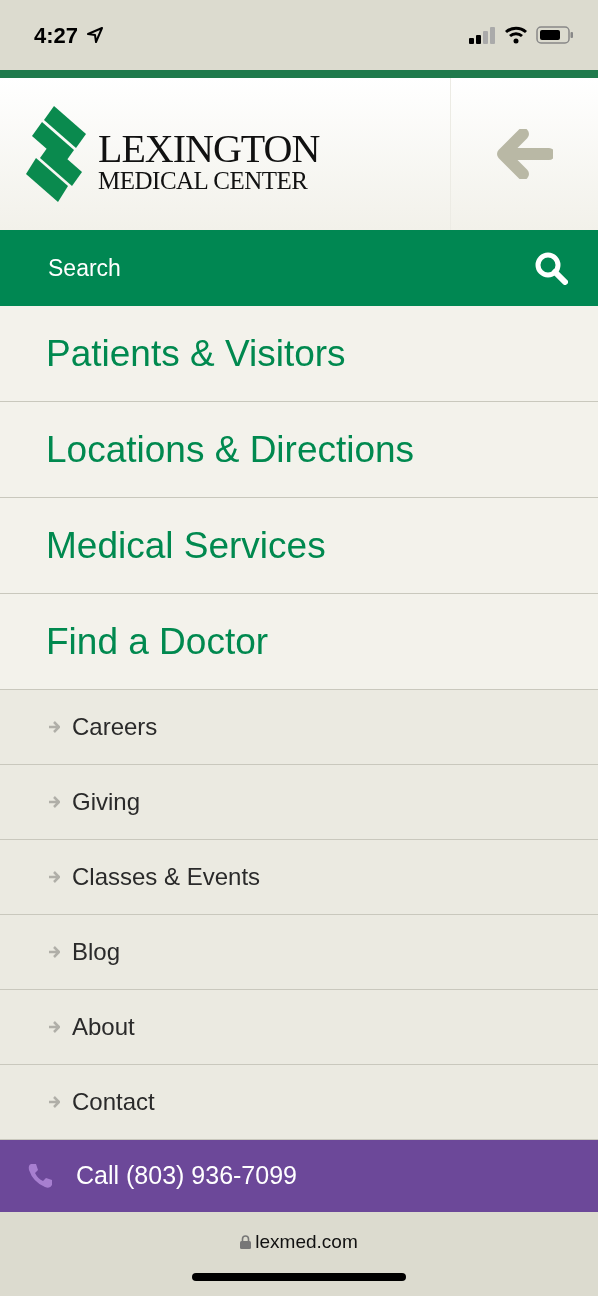 Image resolution: width=598 pixels, height=1296 pixels. What do you see at coordinates (40, 1176) in the screenshot?
I see `phone-icon` at bounding box center [40, 1176].